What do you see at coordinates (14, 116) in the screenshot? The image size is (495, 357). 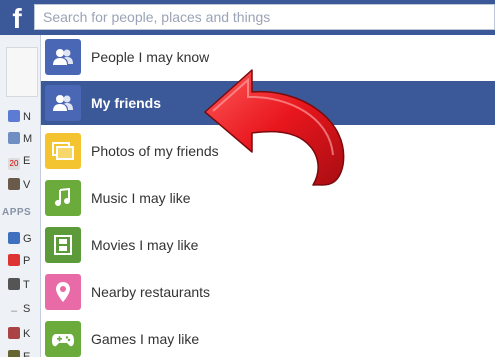 I see `news-feed-icon` at bounding box center [14, 116].